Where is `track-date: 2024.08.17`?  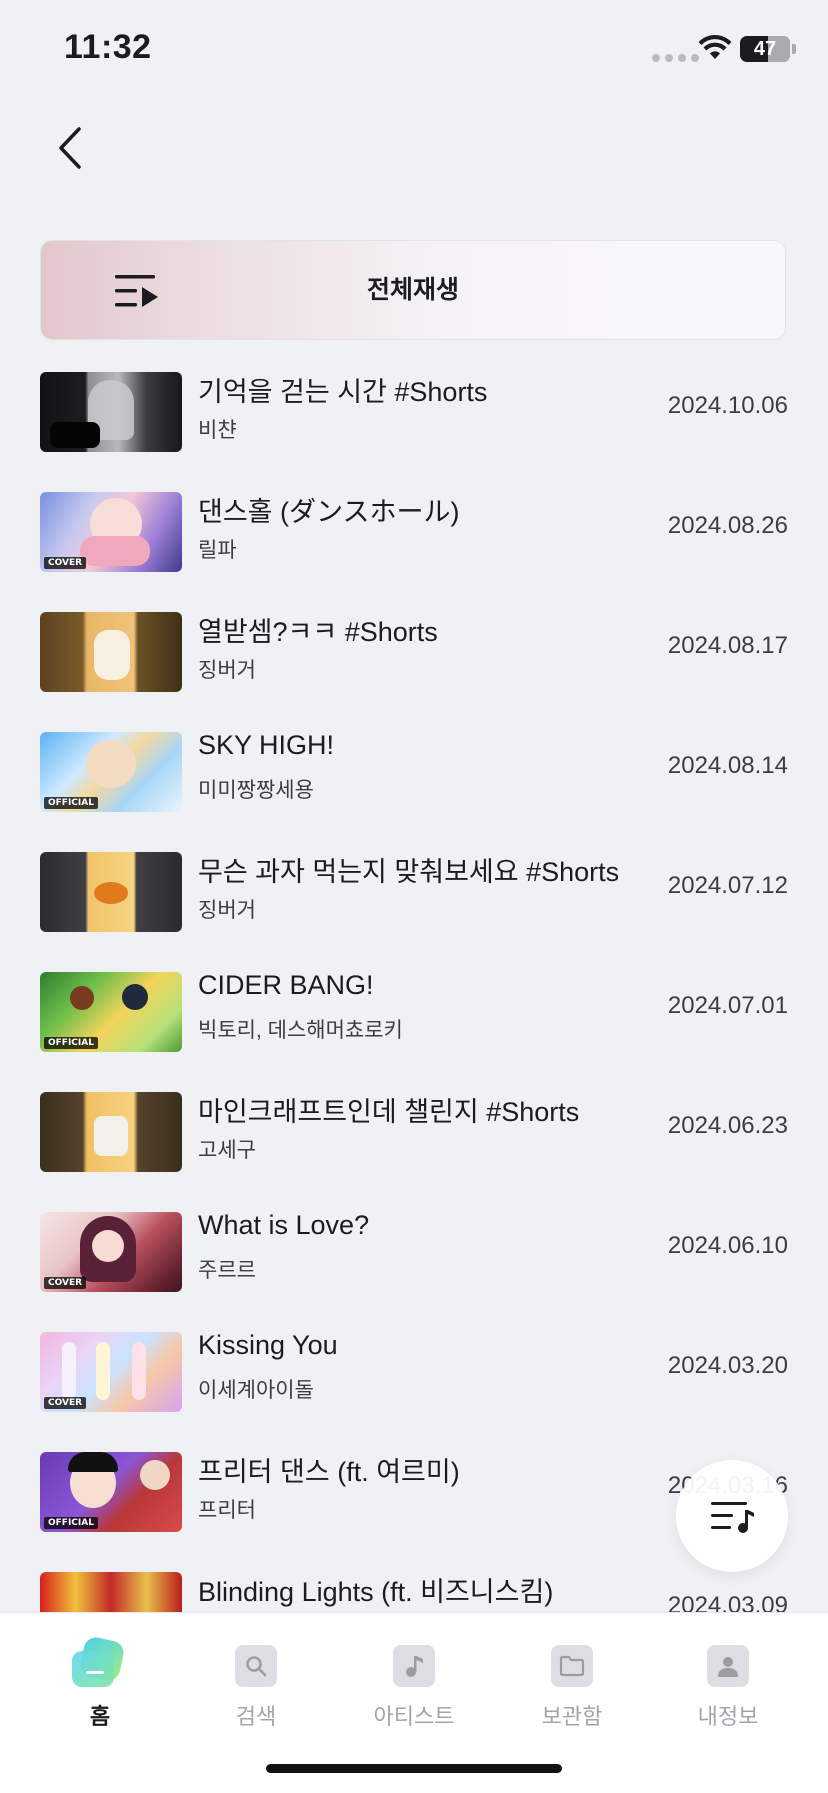
track-date: 2024.08.17 is located at coordinates (727, 645).